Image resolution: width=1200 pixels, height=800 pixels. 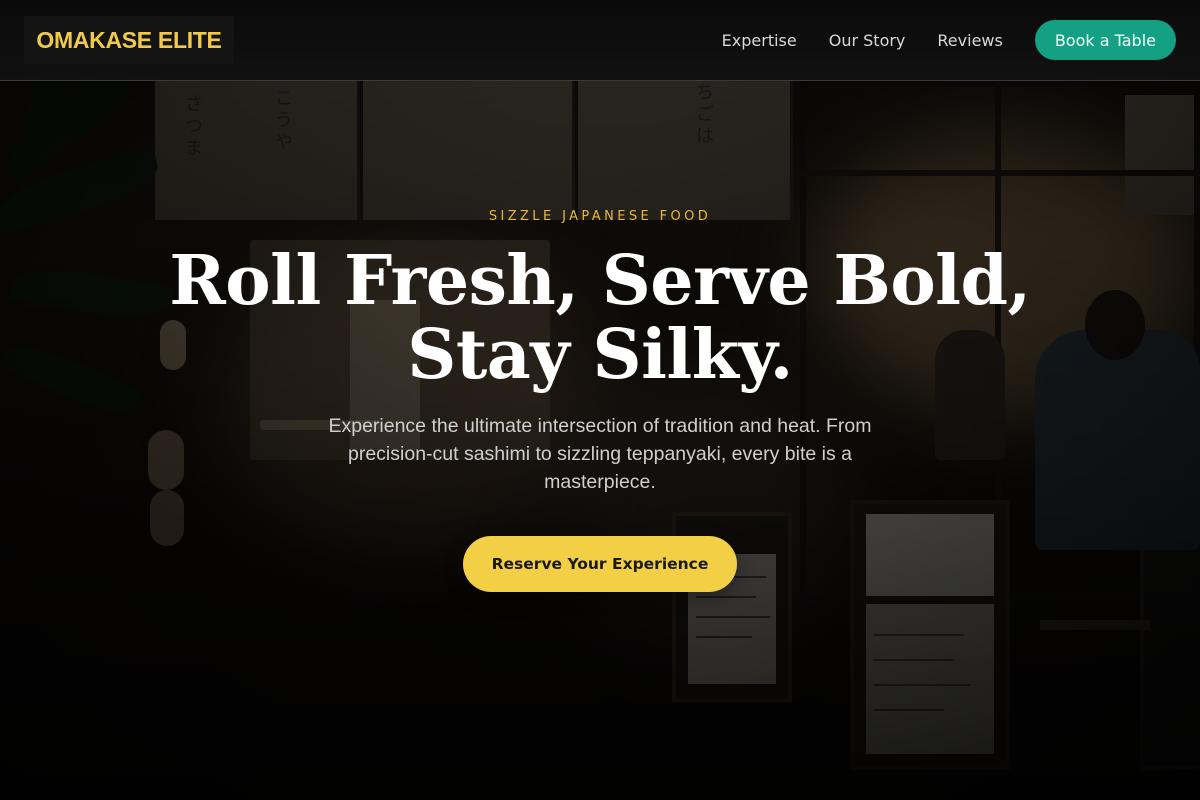 What do you see at coordinates (600, 216) in the screenshot?
I see `hero-eyebrow: SIZZLE JAPANESE FOOD` at bounding box center [600, 216].